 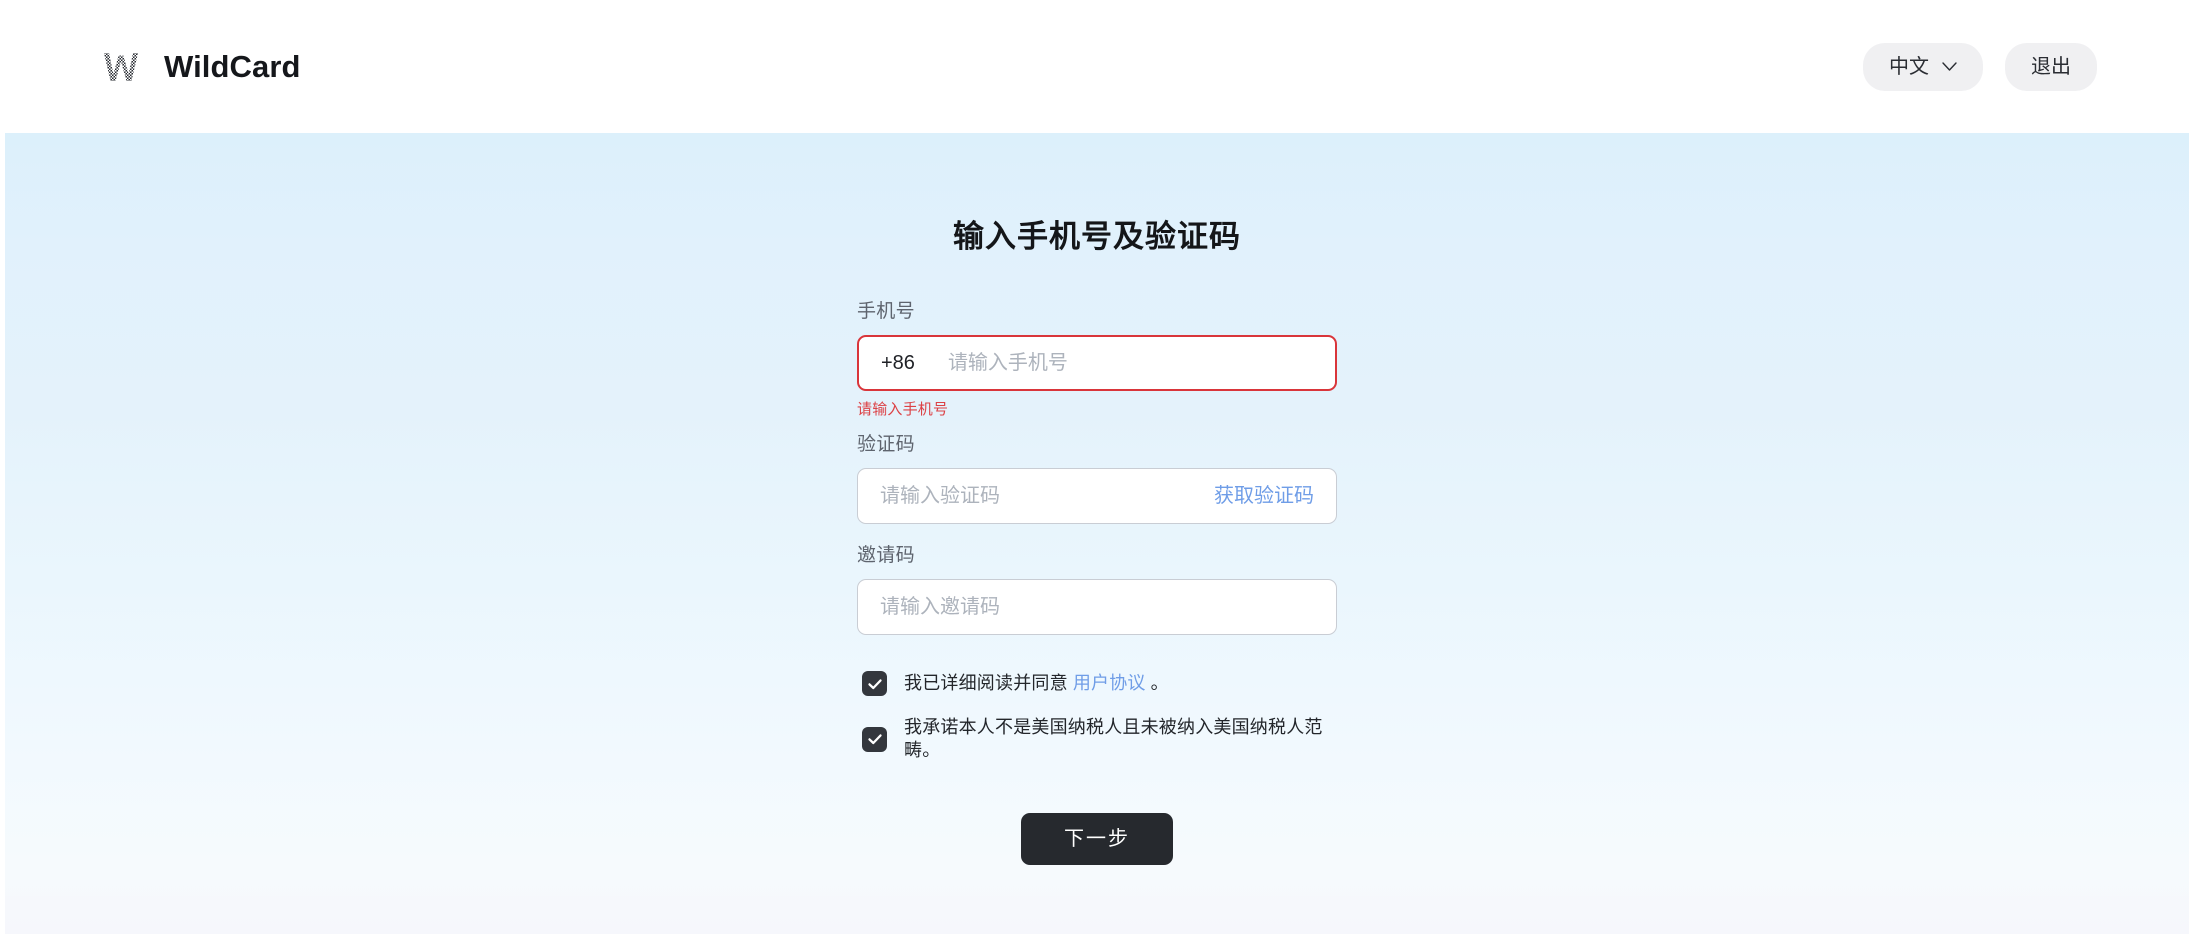 I want to click on verification-code-field-group: 验证码 获取验证码, so click(x=1097, y=479).